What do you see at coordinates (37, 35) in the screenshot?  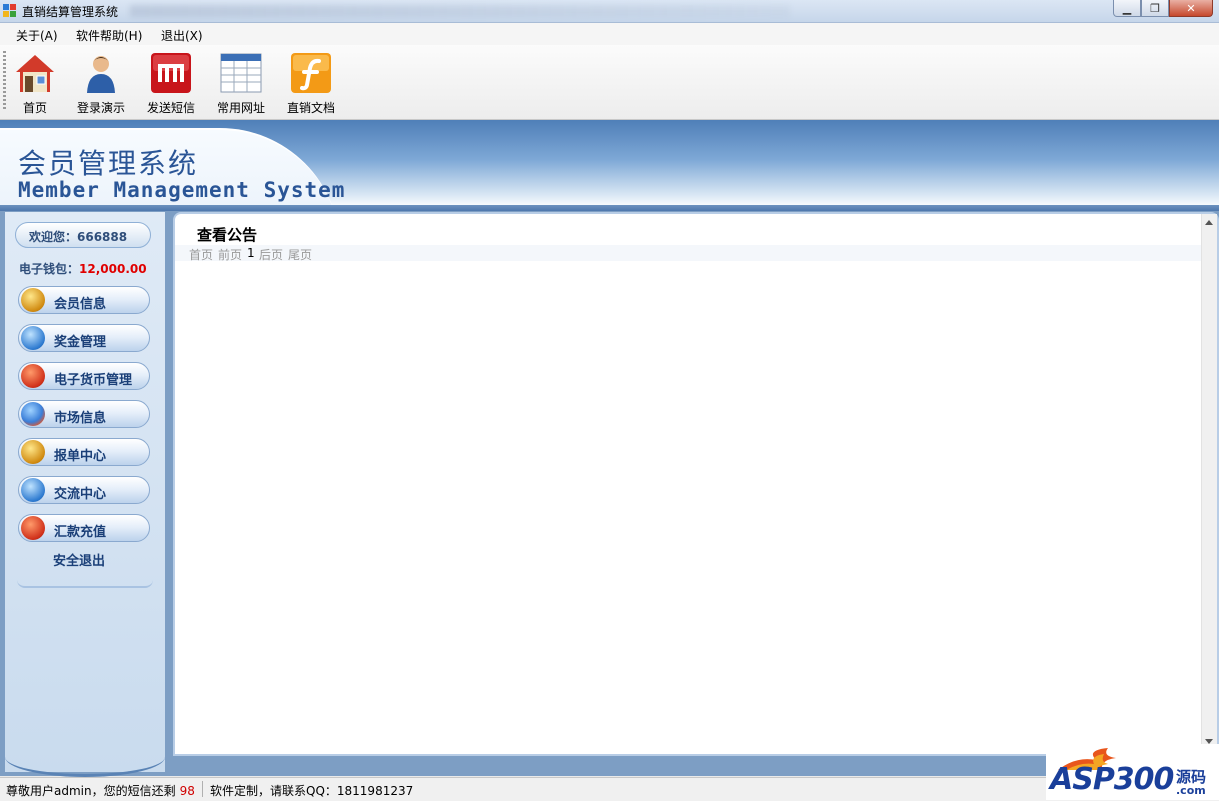 I see `menu-about: 关于(A)` at bounding box center [37, 35].